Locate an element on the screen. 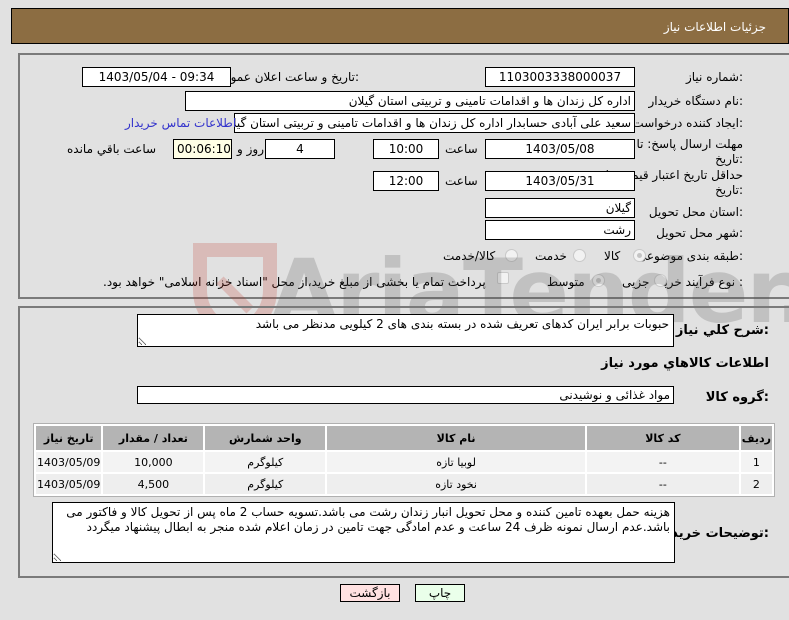 The height and width of the screenshot is (620, 789). validity-time-field: 12:00 is located at coordinates (406, 181).